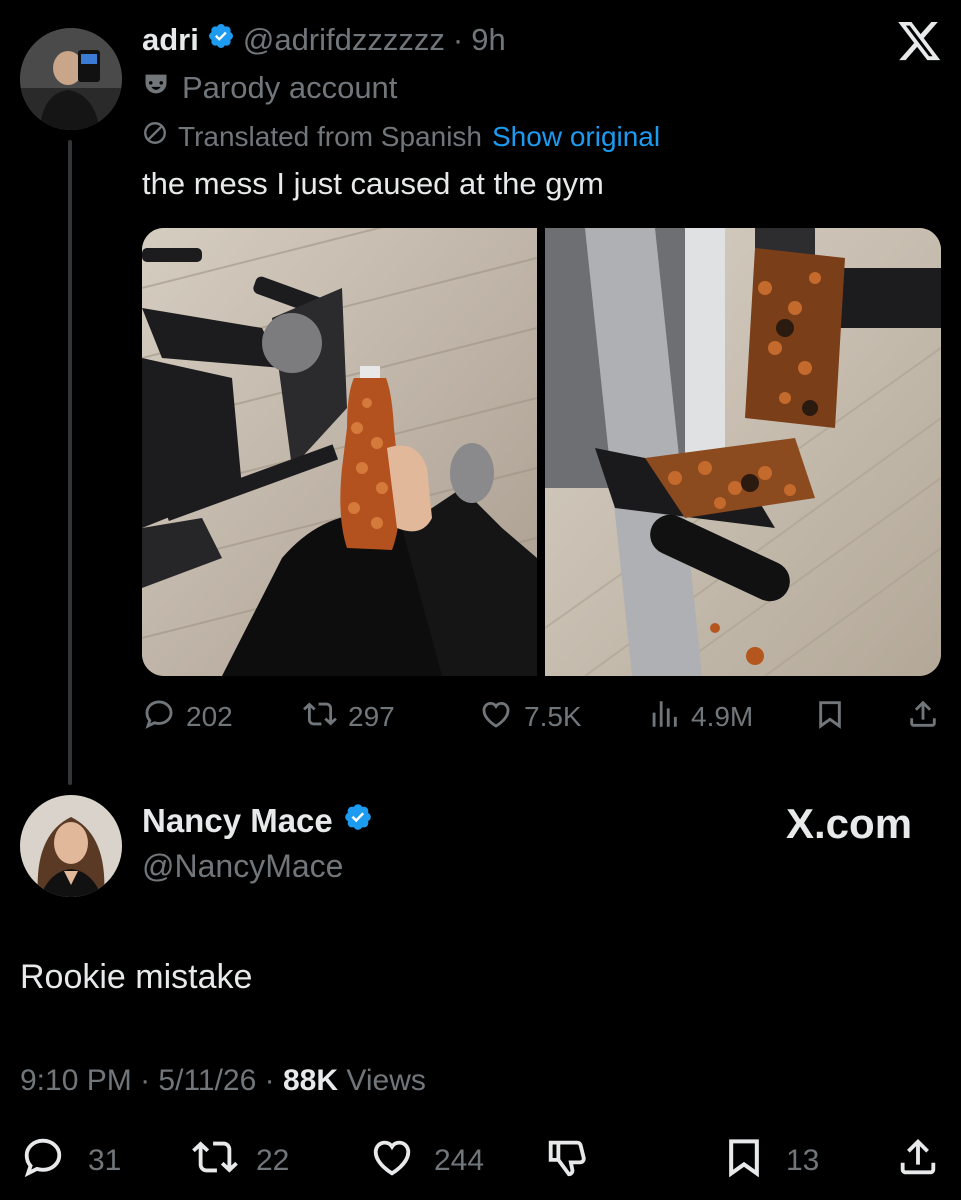 The width and height of the screenshot is (961, 1200). Describe the element at coordinates (803, 1160) in the screenshot. I see `bookmark-count: 13` at that location.